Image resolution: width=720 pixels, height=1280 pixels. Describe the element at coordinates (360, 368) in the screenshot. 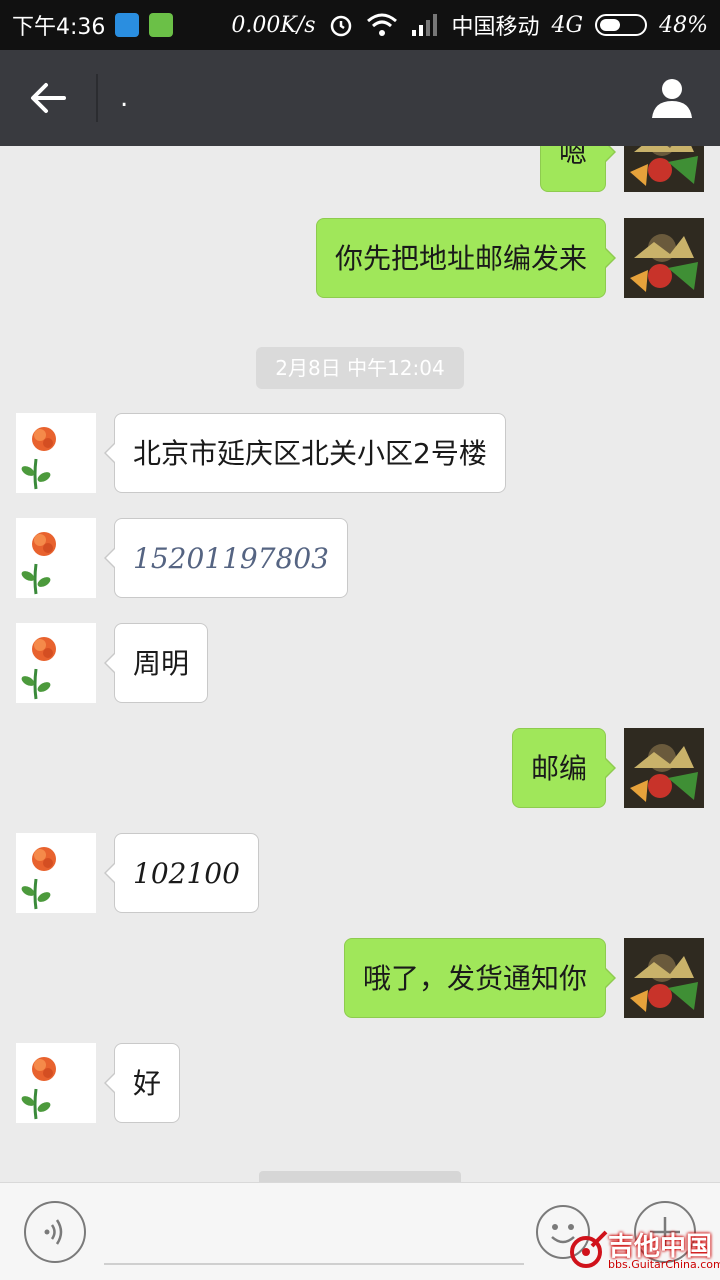

I see `message-timestamp: 2月8日 中午12:04` at that location.